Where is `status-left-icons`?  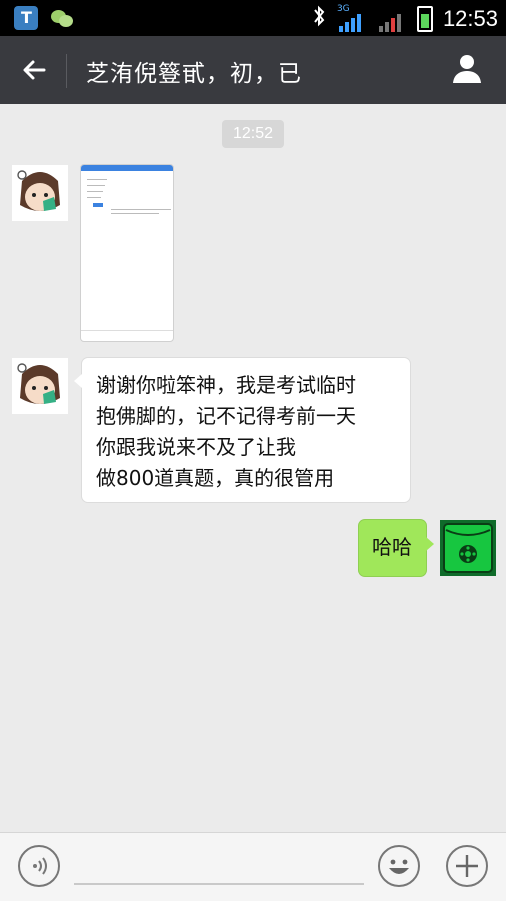 status-left-icons is located at coordinates (44, 18).